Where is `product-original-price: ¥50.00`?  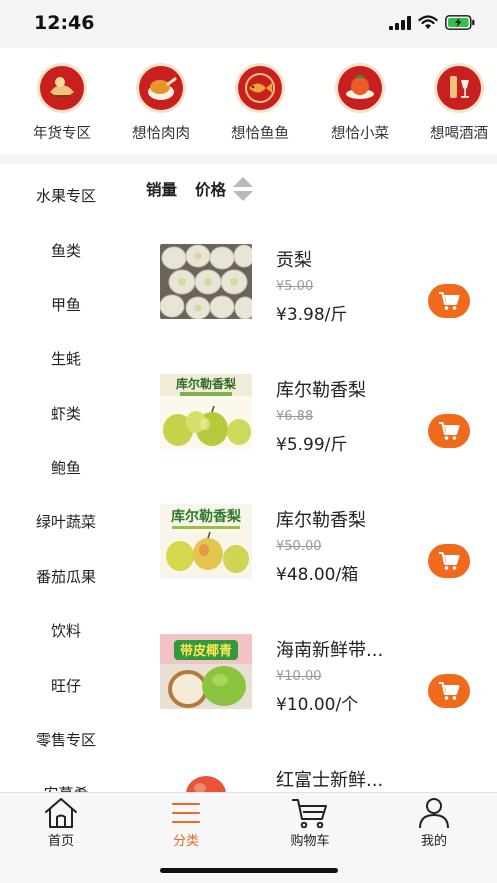
product-original-price: ¥50.00 is located at coordinates (299, 546).